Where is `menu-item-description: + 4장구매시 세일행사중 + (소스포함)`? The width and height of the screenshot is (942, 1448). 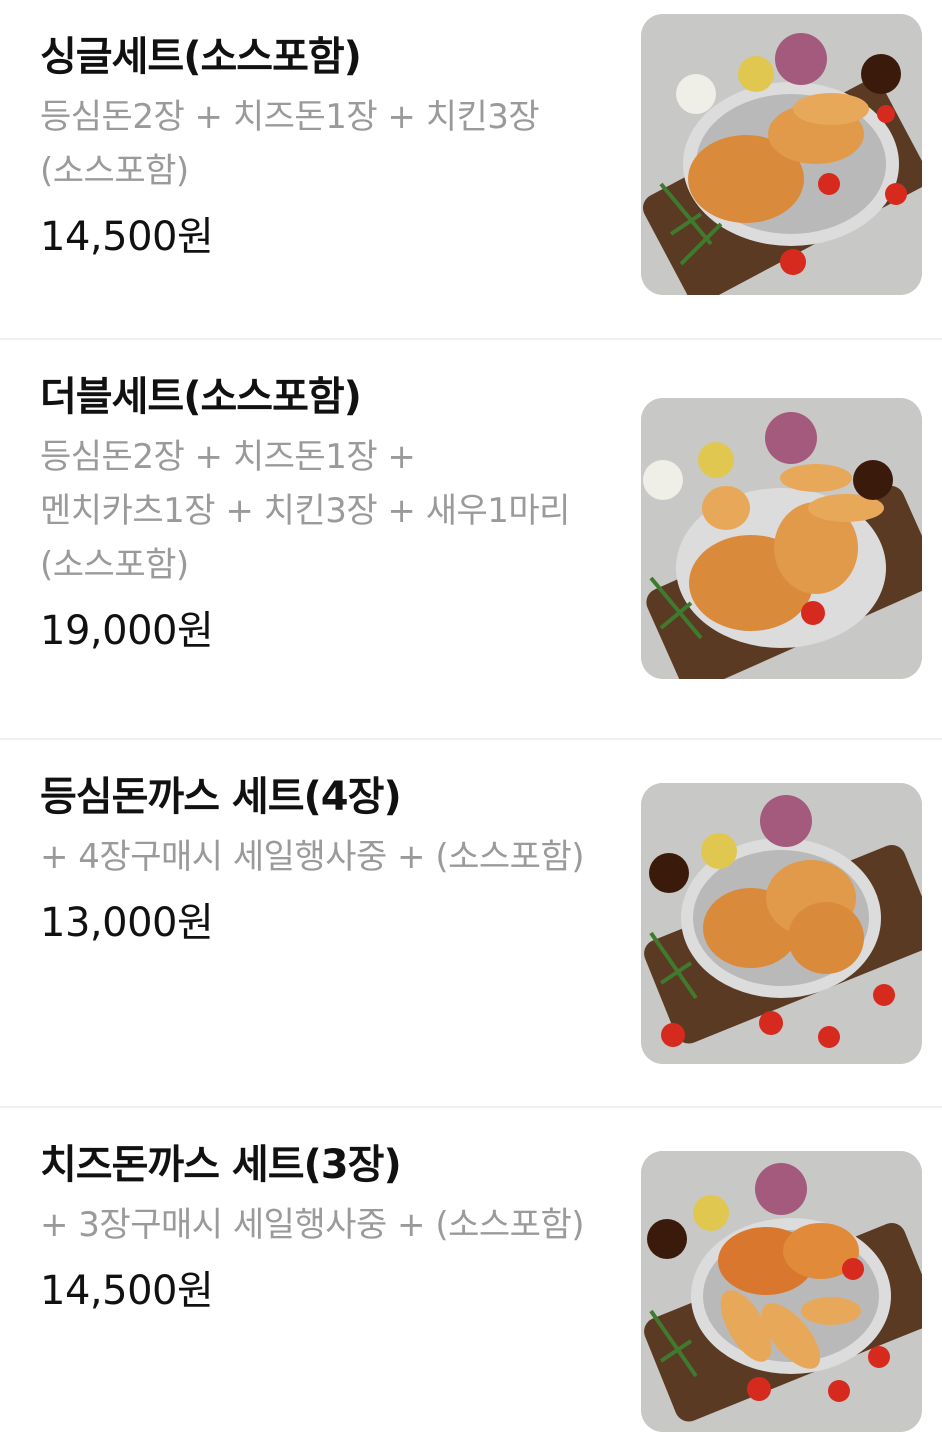 menu-item-description: + 4장구매시 세일행사중 + (소스포함) is located at coordinates (312, 857).